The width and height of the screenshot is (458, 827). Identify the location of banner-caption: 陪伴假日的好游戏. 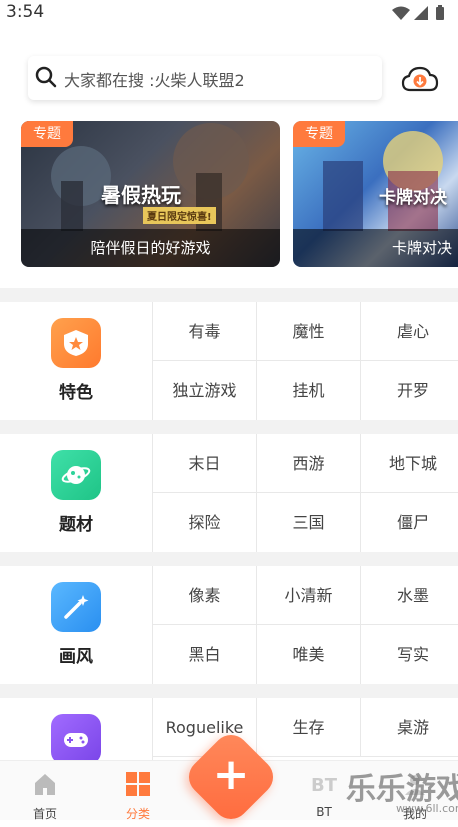
(150, 248).